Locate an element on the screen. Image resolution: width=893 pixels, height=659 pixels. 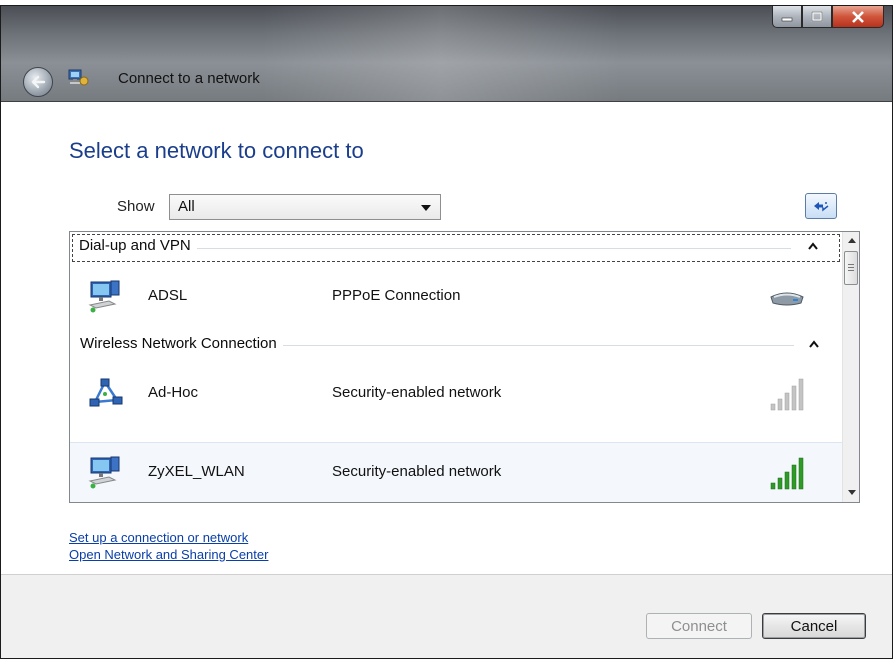
network-name: ZyXEL_WLAN is located at coordinates (196, 471).